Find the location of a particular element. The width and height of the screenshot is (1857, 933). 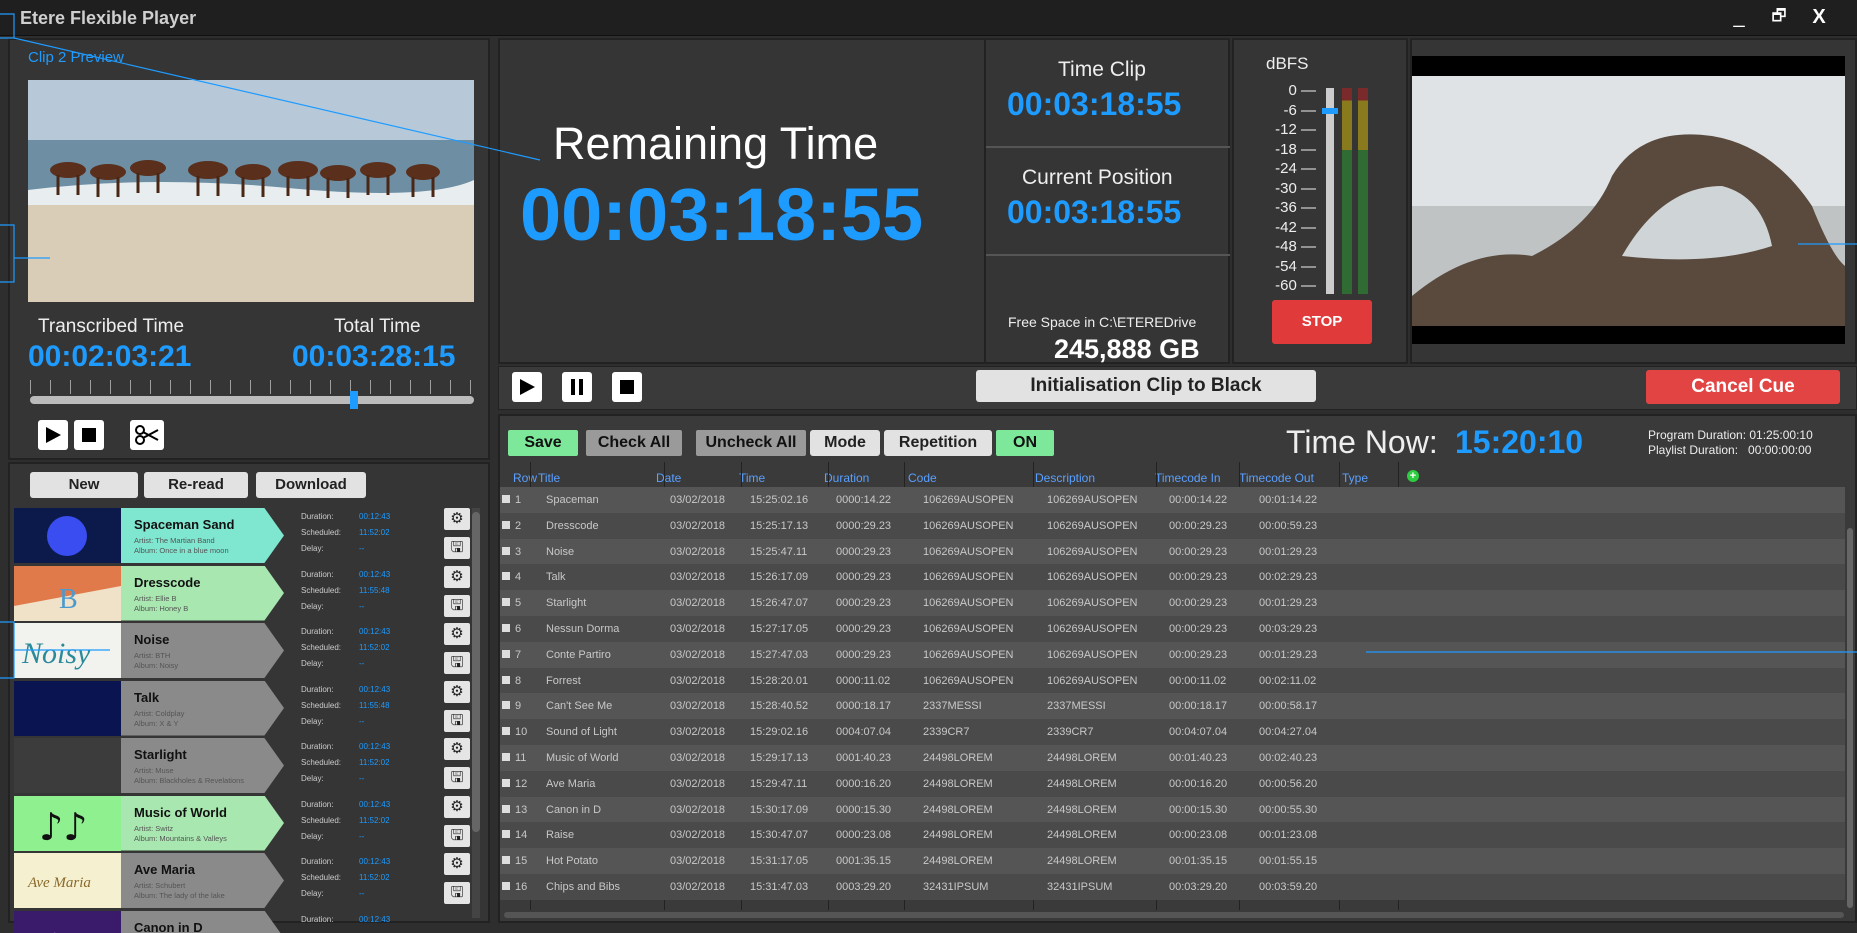

timeline-scrubber is located at coordinates (353, 400).